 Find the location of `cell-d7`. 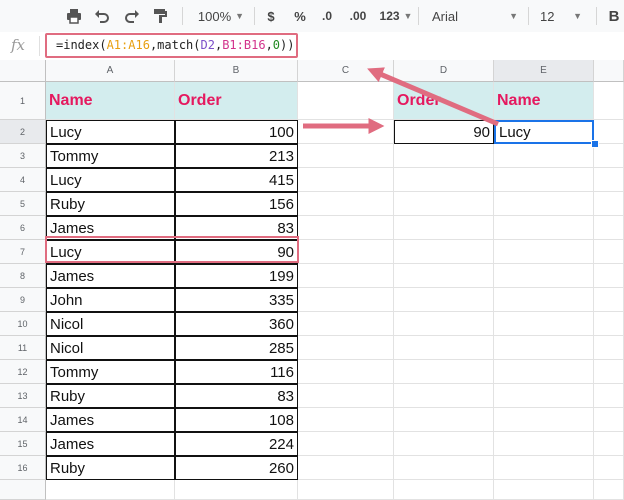

cell-d7 is located at coordinates (444, 252).